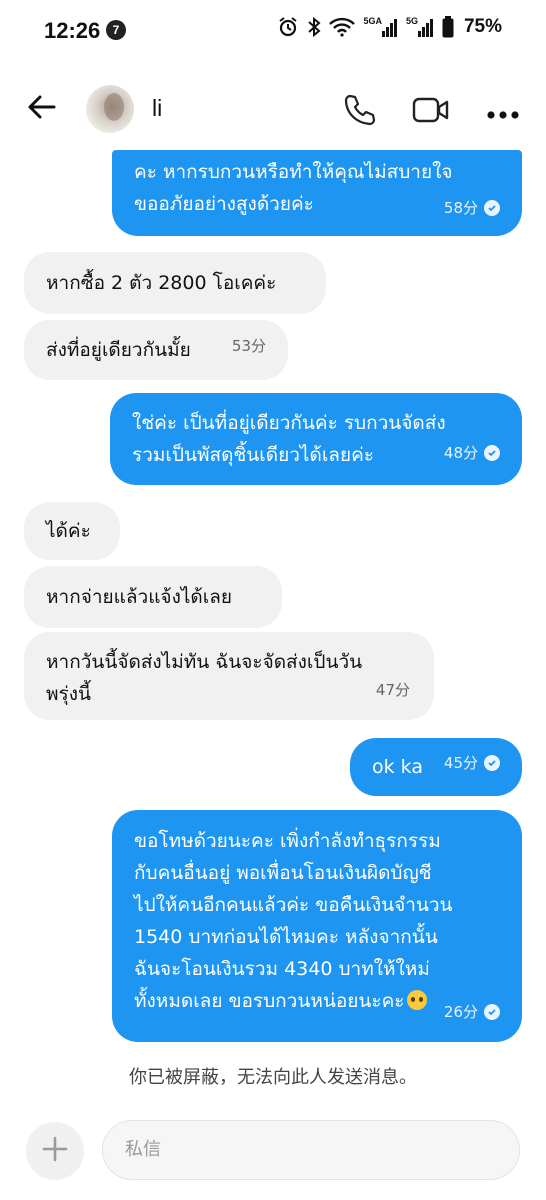  I want to click on message-received: ส่งที่อยู่เดียวกันมั้ย 53分, so click(156, 350).